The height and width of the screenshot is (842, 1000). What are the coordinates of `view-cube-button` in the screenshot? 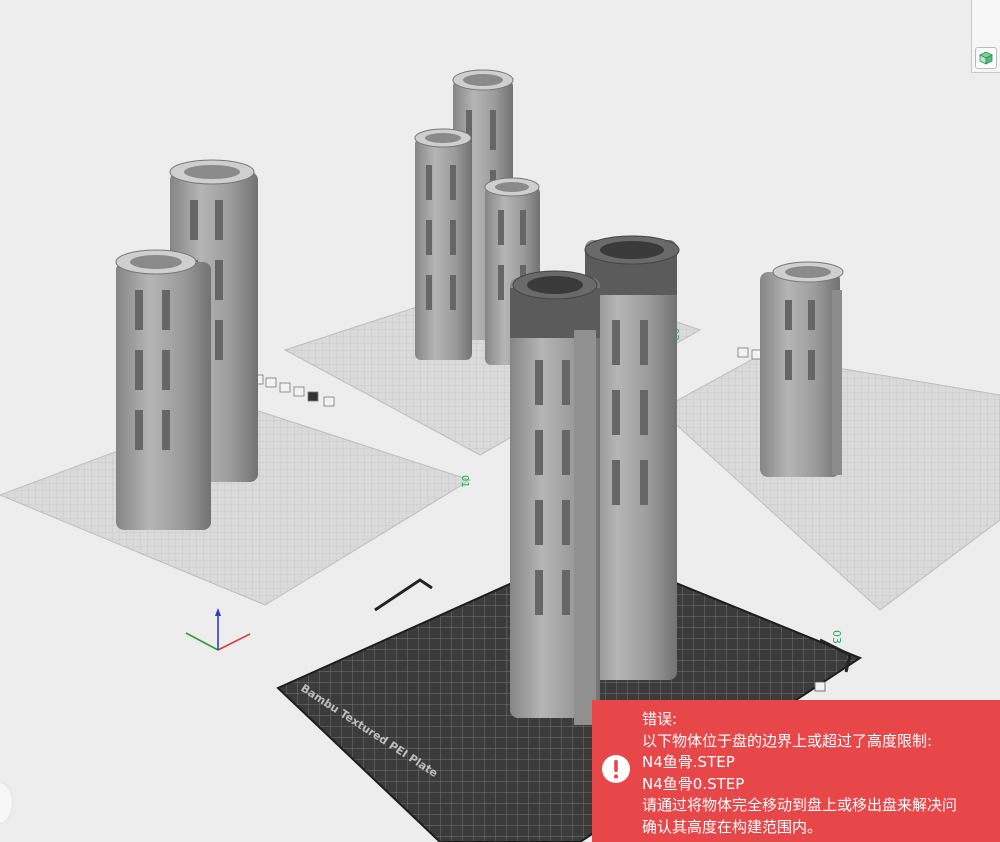 It's located at (986, 58).